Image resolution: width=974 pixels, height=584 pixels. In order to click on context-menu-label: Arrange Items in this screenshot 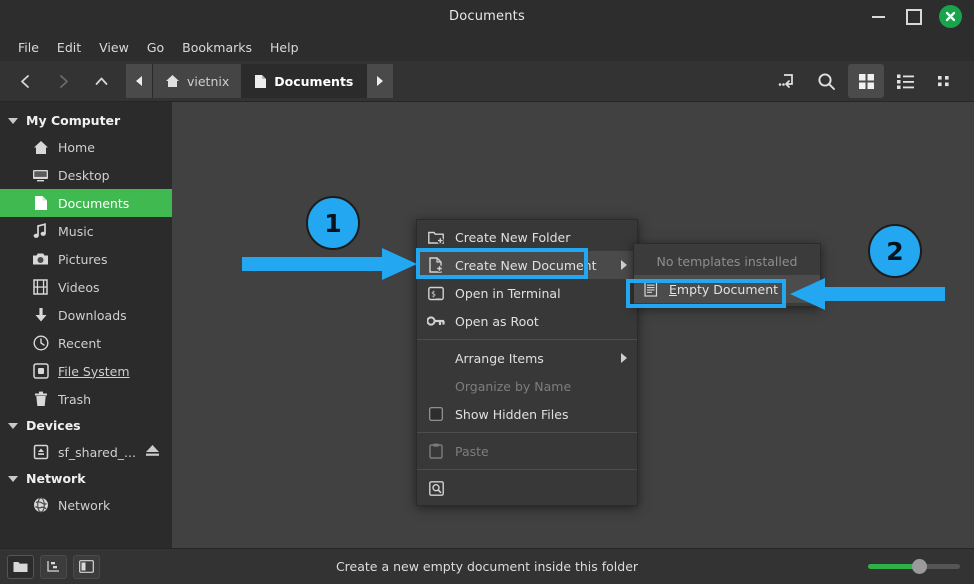, I will do `click(499, 358)`.